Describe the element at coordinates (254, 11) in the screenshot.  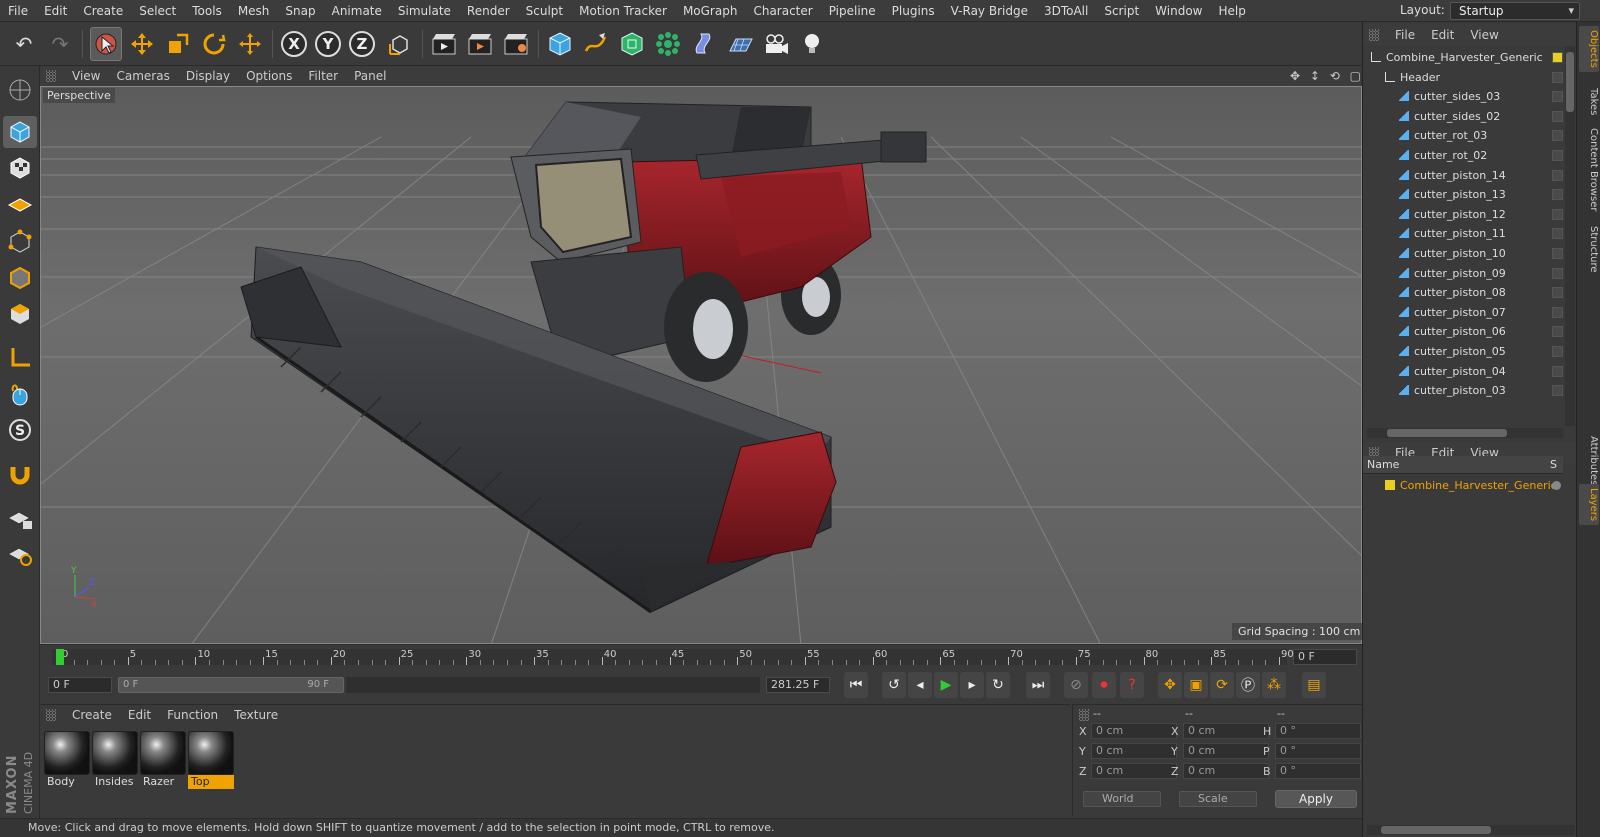
I see `menu-mesh: Mesh` at that location.